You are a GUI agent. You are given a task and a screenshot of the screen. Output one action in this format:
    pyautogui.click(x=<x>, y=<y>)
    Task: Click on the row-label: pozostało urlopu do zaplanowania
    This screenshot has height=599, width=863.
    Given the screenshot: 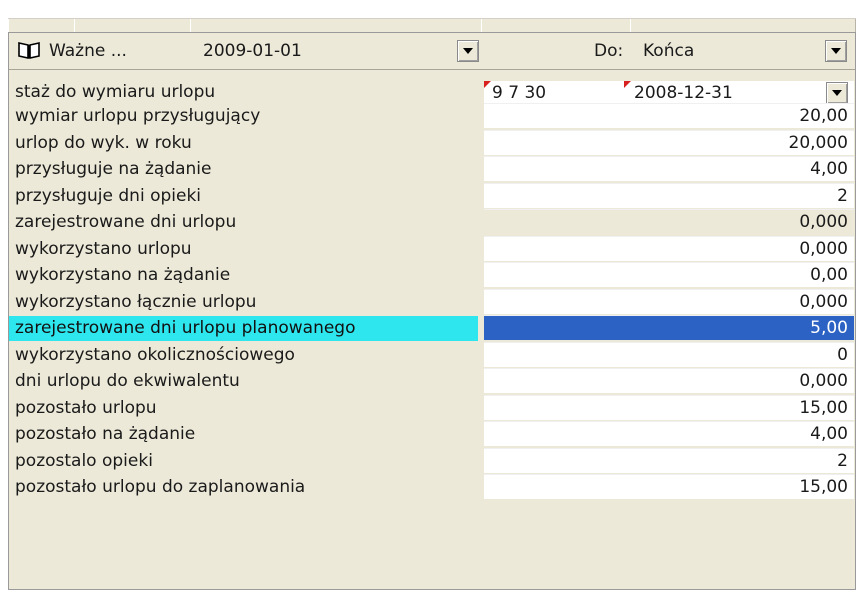 What is the action you would take?
    pyautogui.click(x=160, y=487)
    